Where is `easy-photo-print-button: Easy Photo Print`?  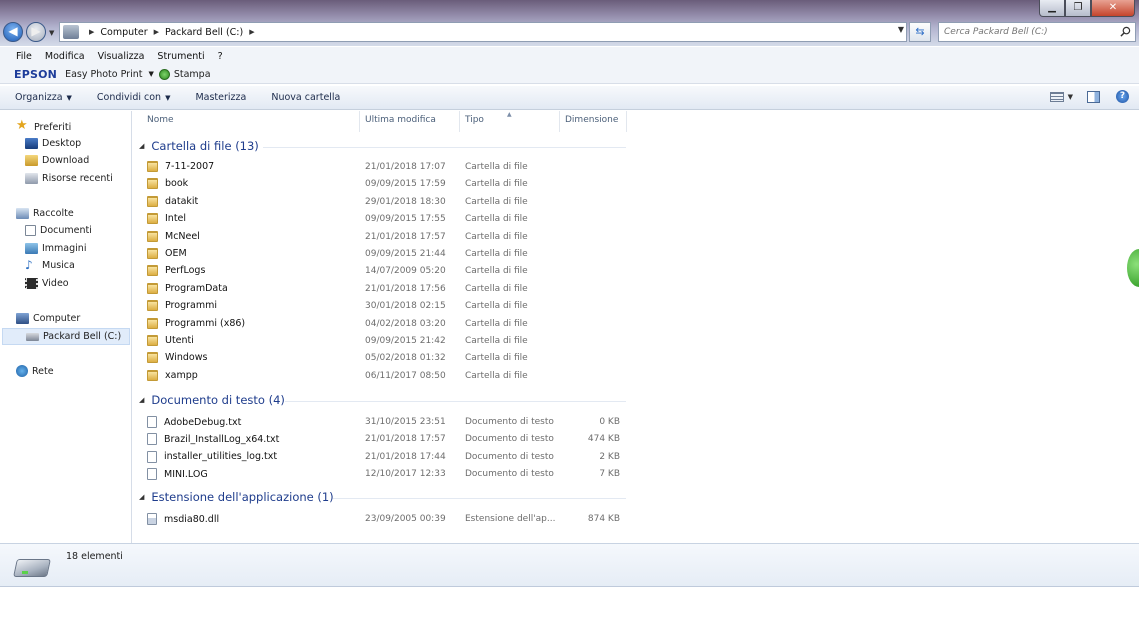
easy-photo-print-button: Easy Photo Print is located at coordinates (103, 74).